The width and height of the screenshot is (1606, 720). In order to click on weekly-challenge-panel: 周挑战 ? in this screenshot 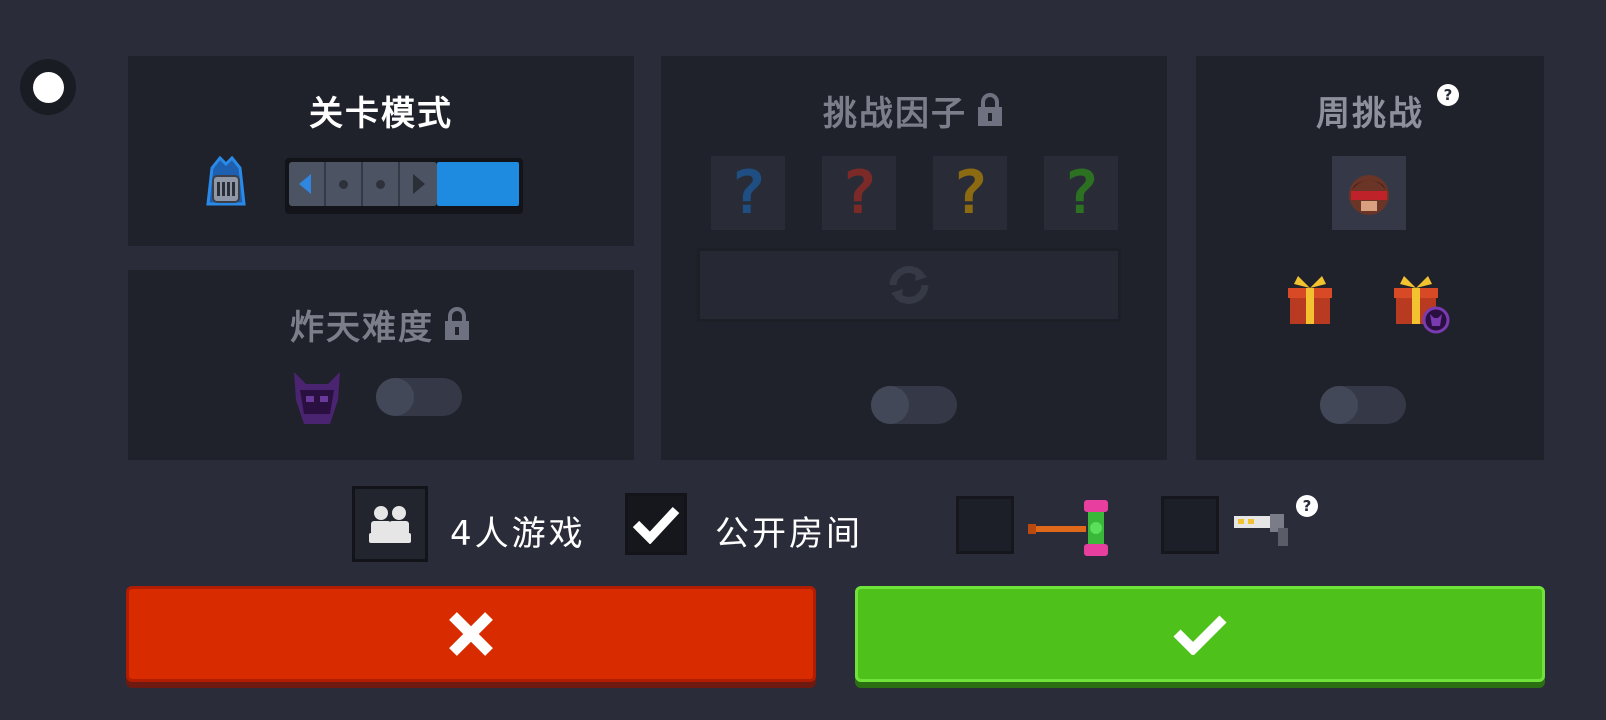, I will do `click(1370, 258)`.